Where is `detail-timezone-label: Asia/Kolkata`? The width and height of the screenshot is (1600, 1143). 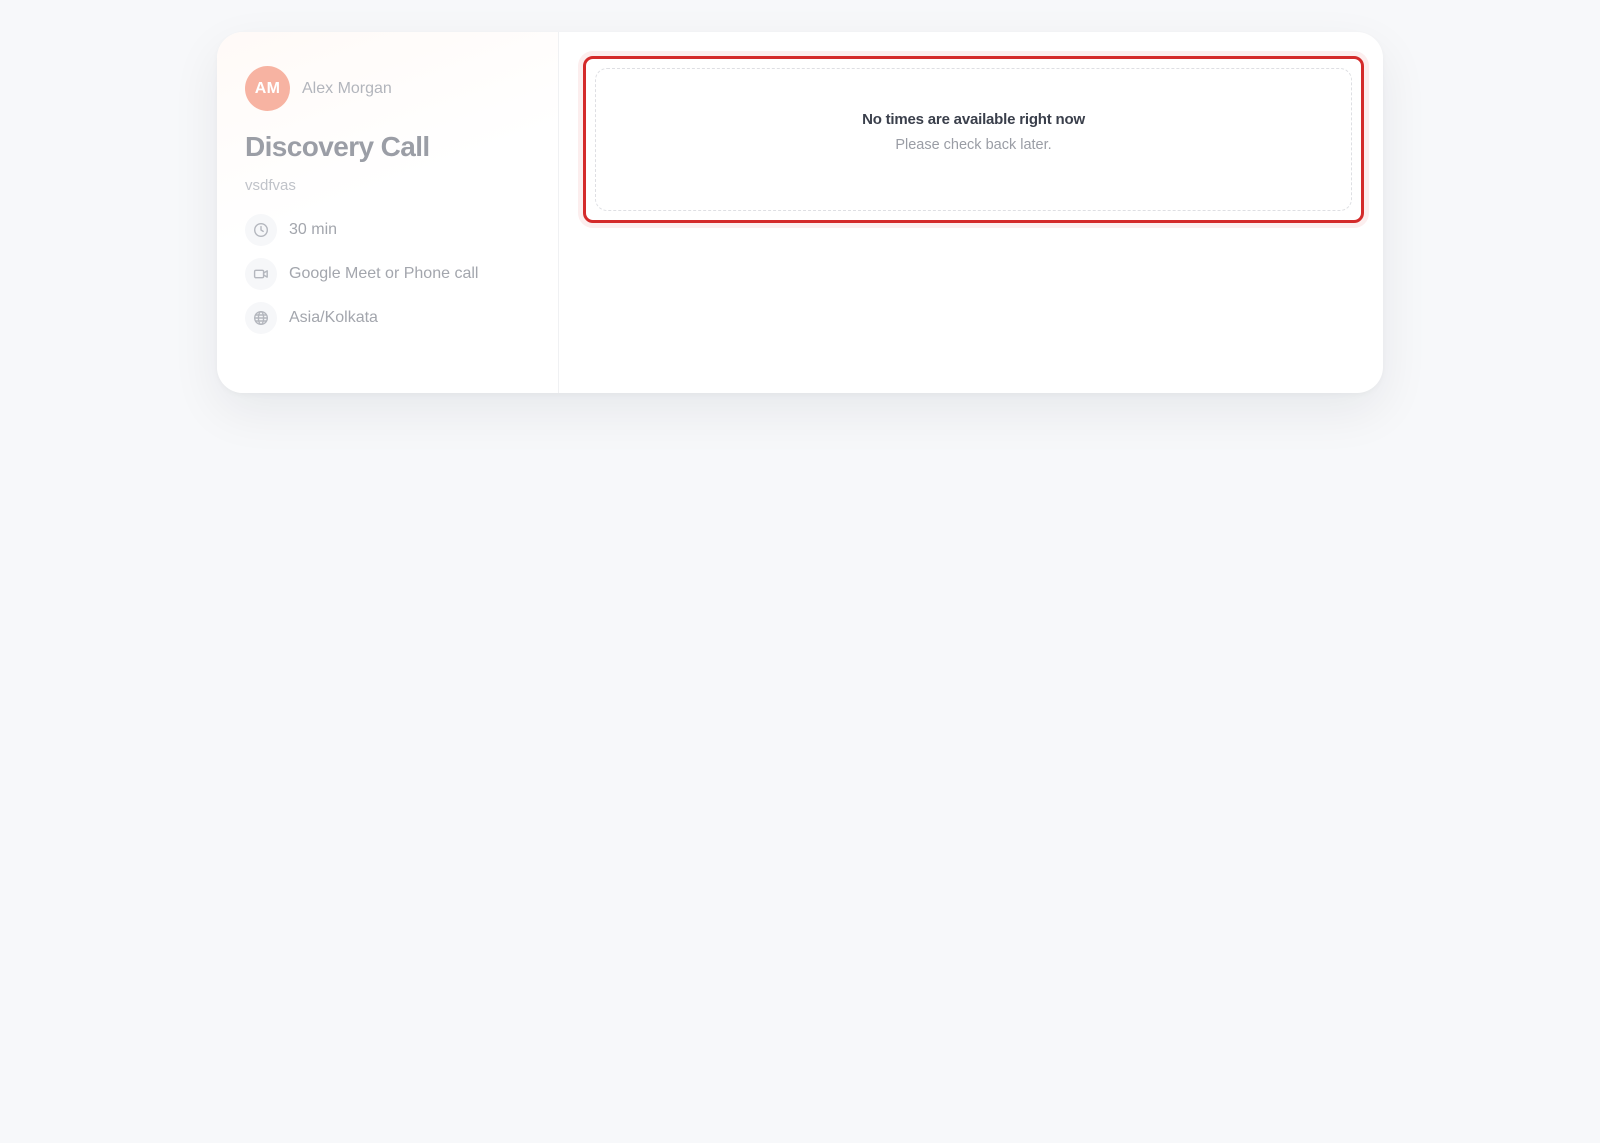 detail-timezone-label: Asia/Kolkata is located at coordinates (333, 317).